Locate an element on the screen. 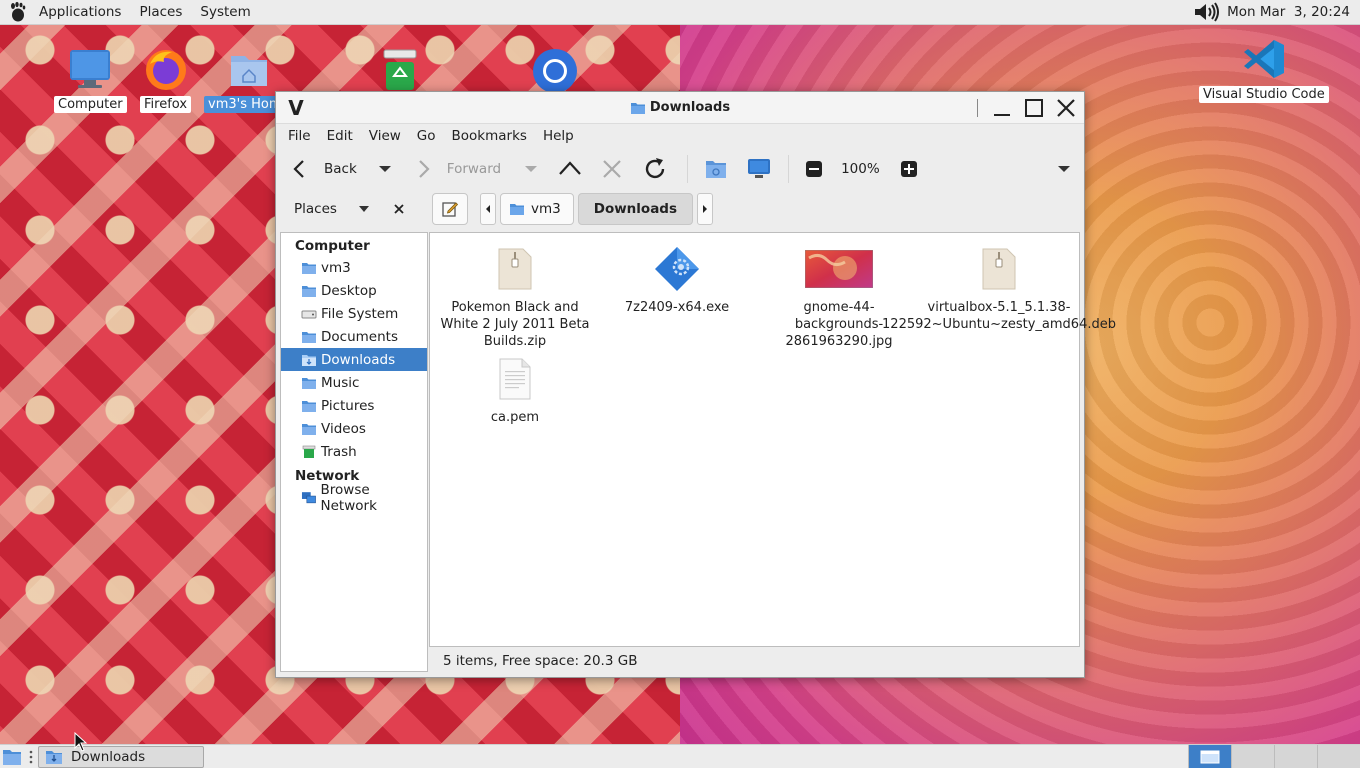 The width and height of the screenshot is (1360, 768). file-item: gnome-44-backgrounds-2861963290.jpg is located at coordinates (839, 296).